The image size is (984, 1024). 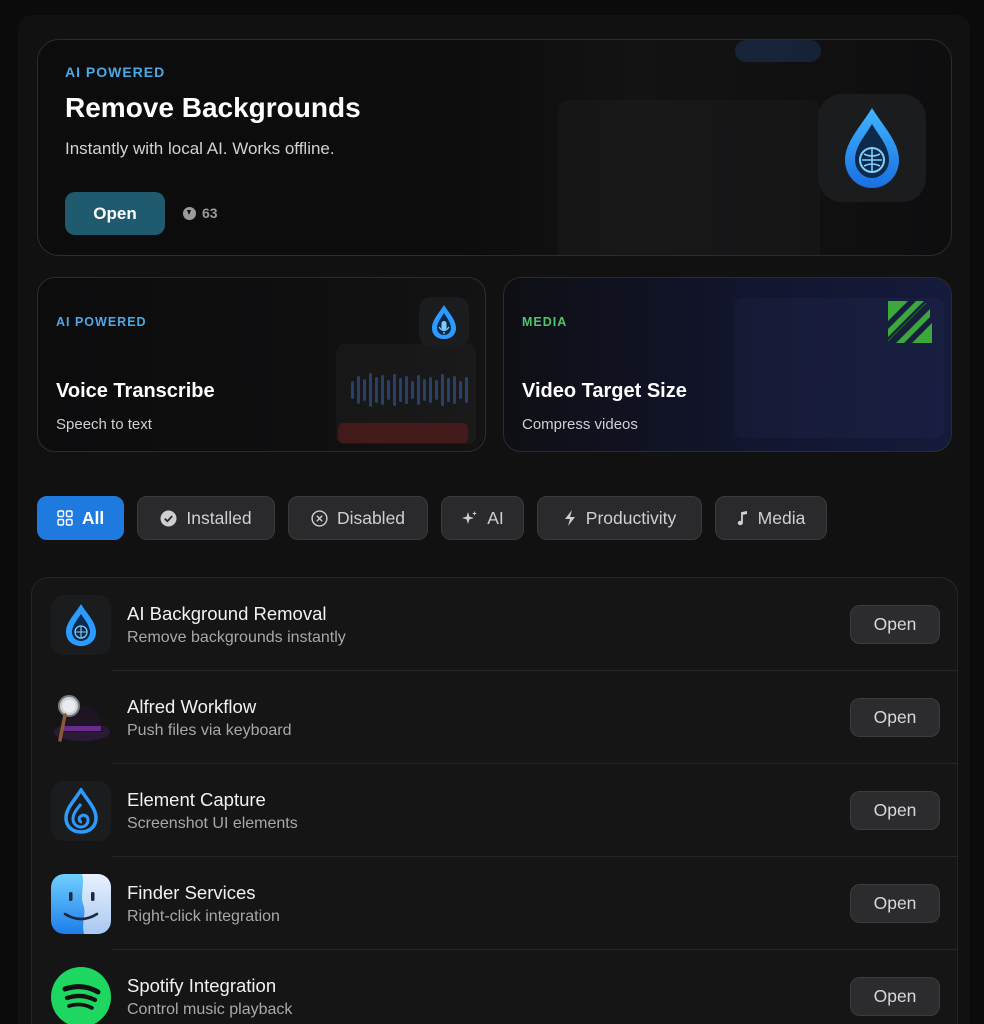 I want to click on filter-chip-label: Installed, so click(x=219, y=517).